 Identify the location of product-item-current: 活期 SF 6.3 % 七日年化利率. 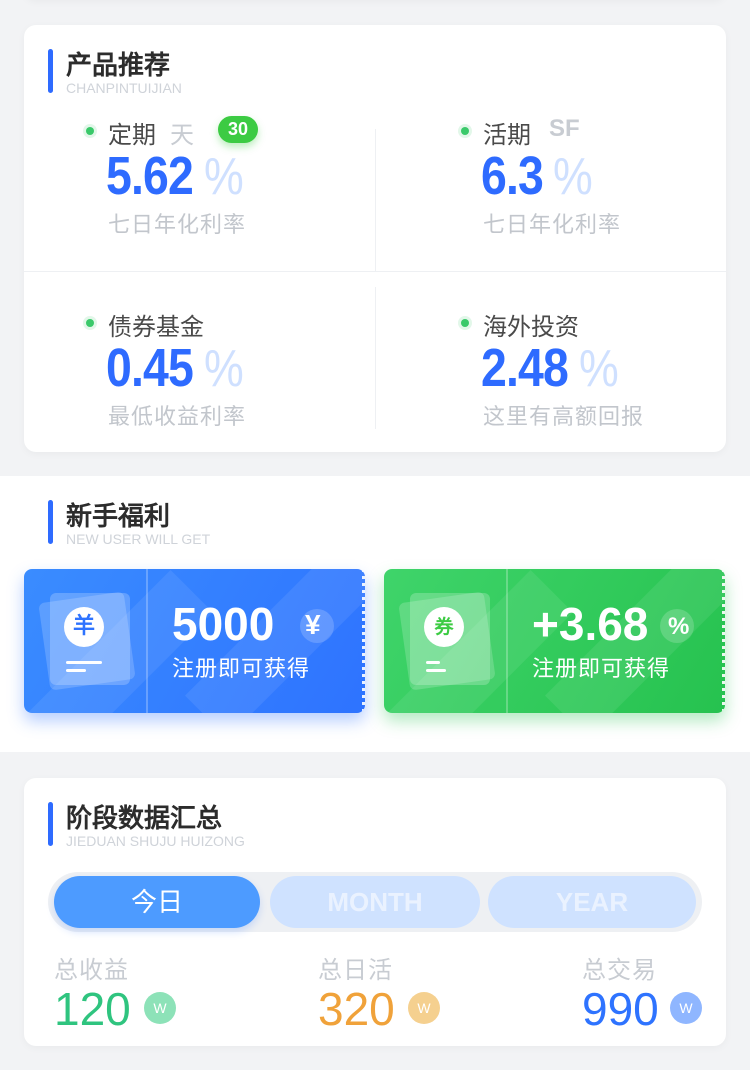
(586, 180).